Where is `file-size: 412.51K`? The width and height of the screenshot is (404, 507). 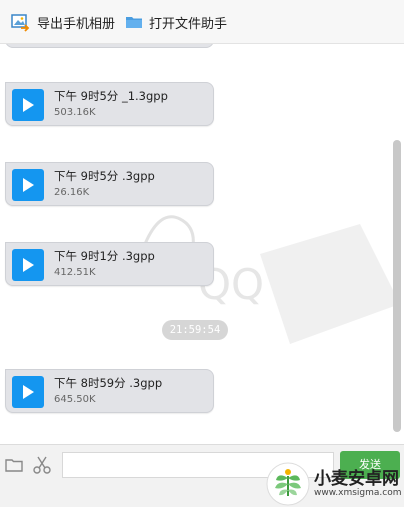 file-size: 412.51K is located at coordinates (75, 272).